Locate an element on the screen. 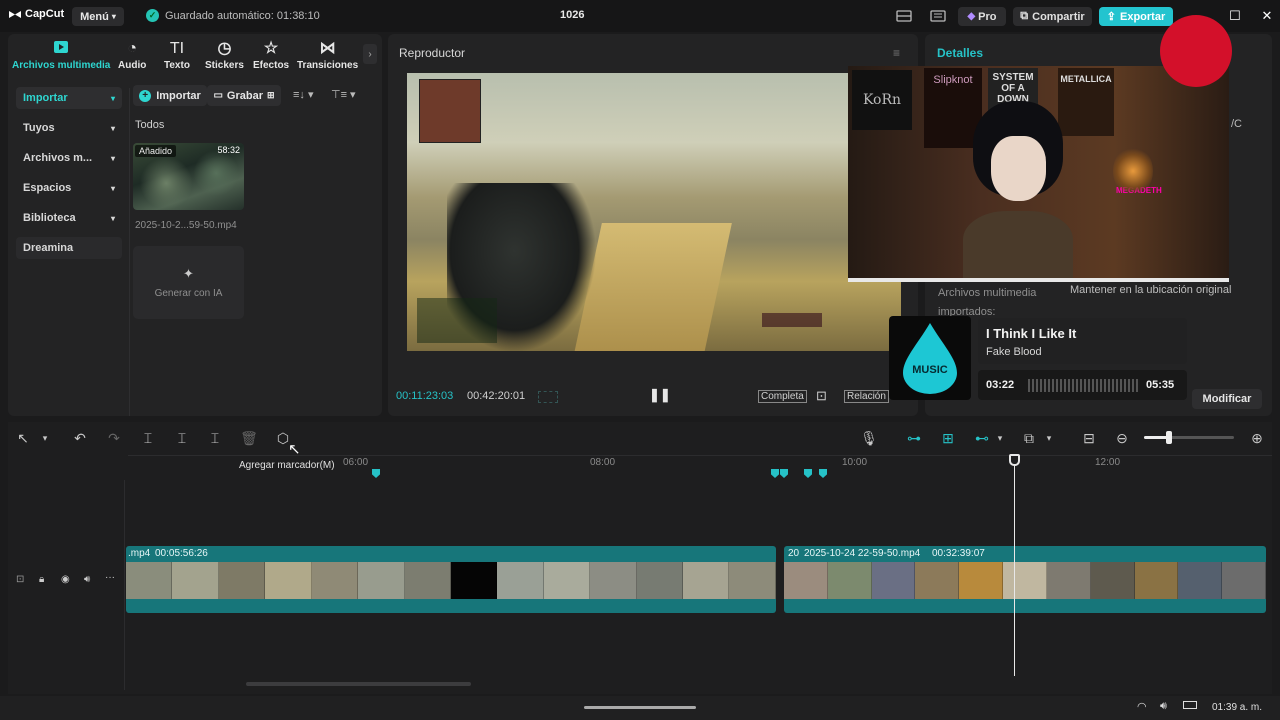  sidebar-item-dreamina: Dreamina is located at coordinates (69, 248).